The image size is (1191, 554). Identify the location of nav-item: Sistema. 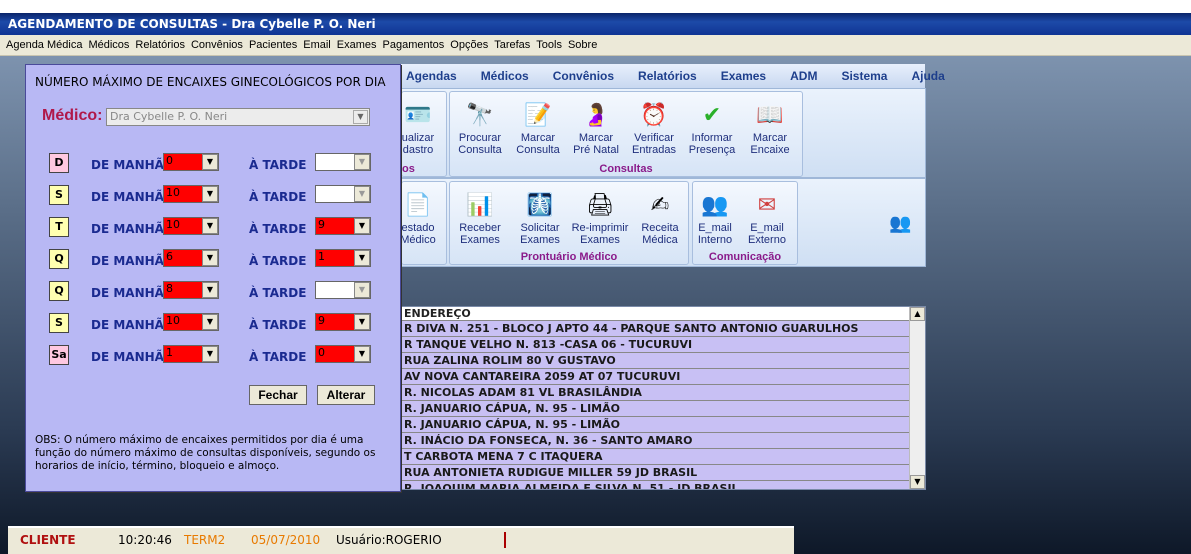
(864, 76).